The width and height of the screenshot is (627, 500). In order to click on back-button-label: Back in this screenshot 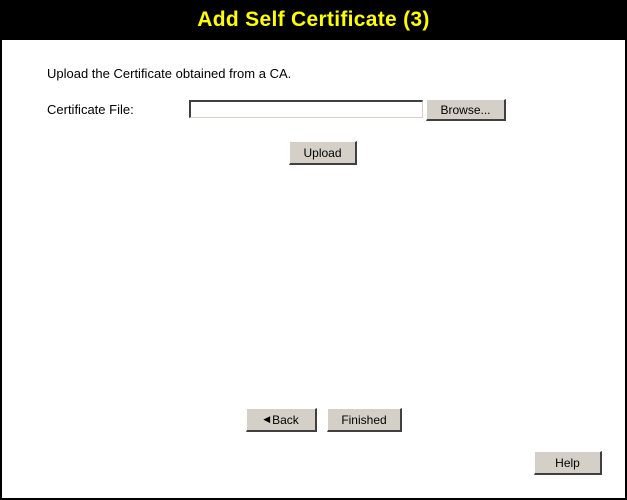, I will do `click(285, 419)`.